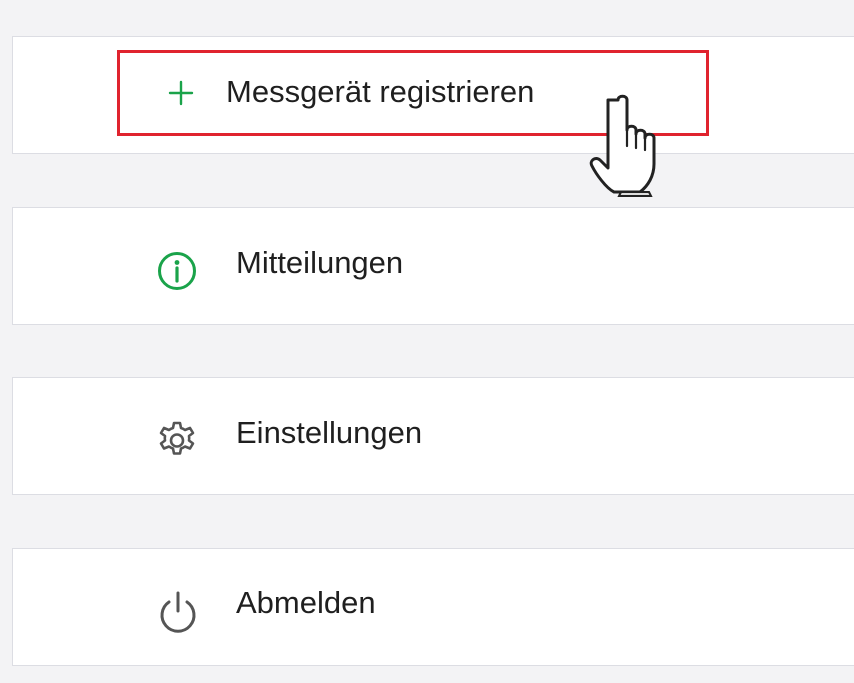  What do you see at coordinates (380, 92) in the screenshot?
I see `menu-item-label-register: Messgerät registrieren` at bounding box center [380, 92].